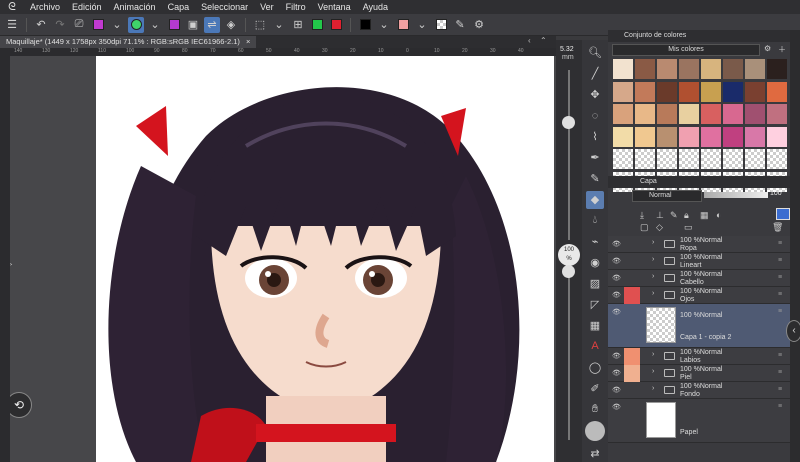 The height and width of the screenshot is (462, 800). What do you see at coordinates (298, 25) in the screenshot?
I see `grid-icon: ⊞` at bounding box center [298, 25].